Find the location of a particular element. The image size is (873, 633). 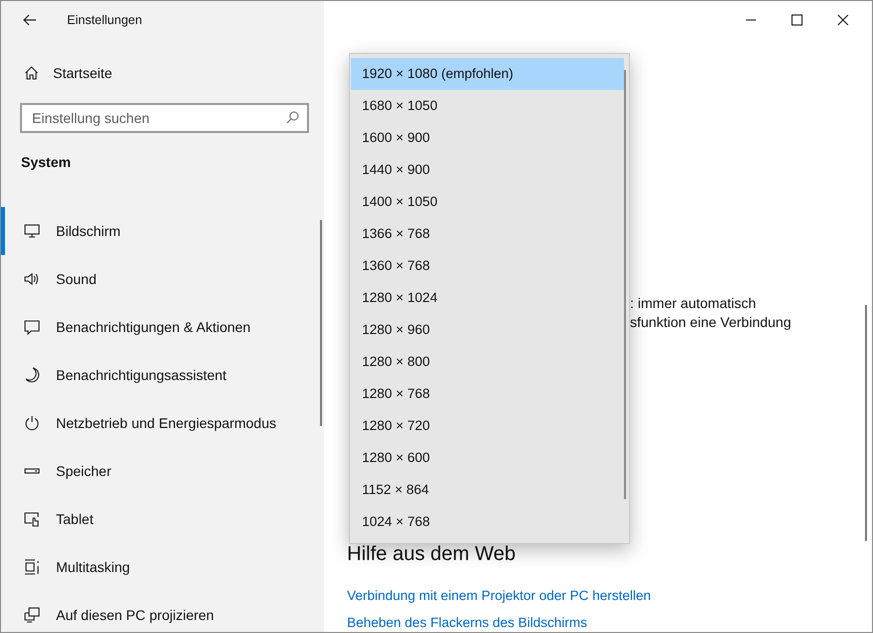

section-heading: System is located at coordinates (46, 162).